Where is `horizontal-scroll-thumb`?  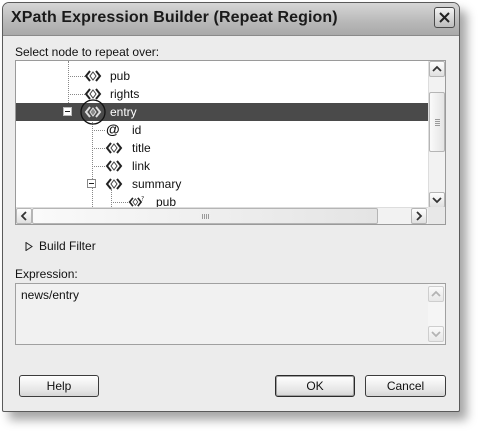 horizontal-scroll-thumb is located at coordinates (205, 216).